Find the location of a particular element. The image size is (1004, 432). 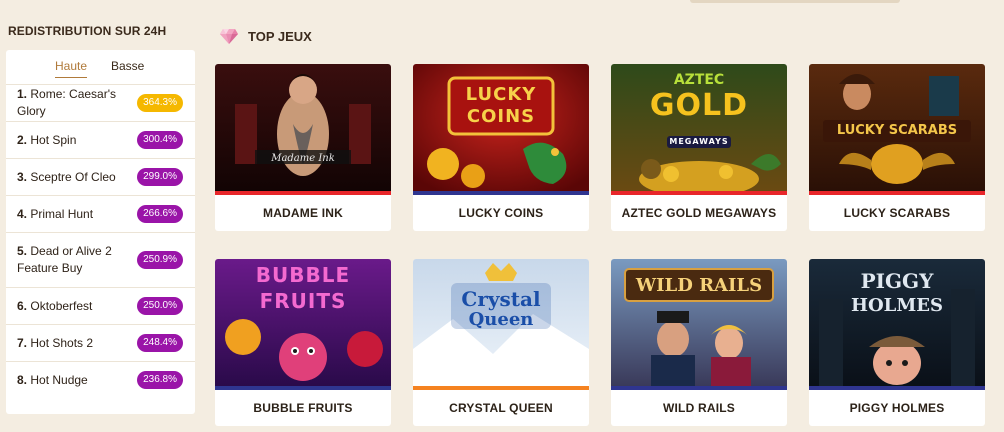

game-title: BUBBLE FRUITS is located at coordinates (303, 408).